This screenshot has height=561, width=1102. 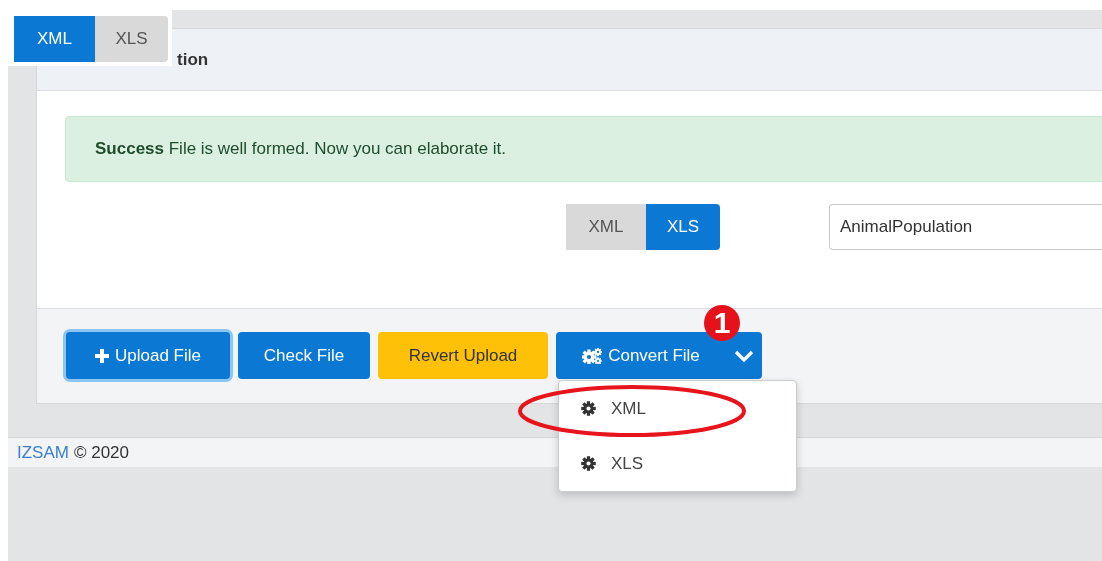 What do you see at coordinates (102, 355) in the screenshot?
I see `plus-icon` at bounding box center [102, 355].